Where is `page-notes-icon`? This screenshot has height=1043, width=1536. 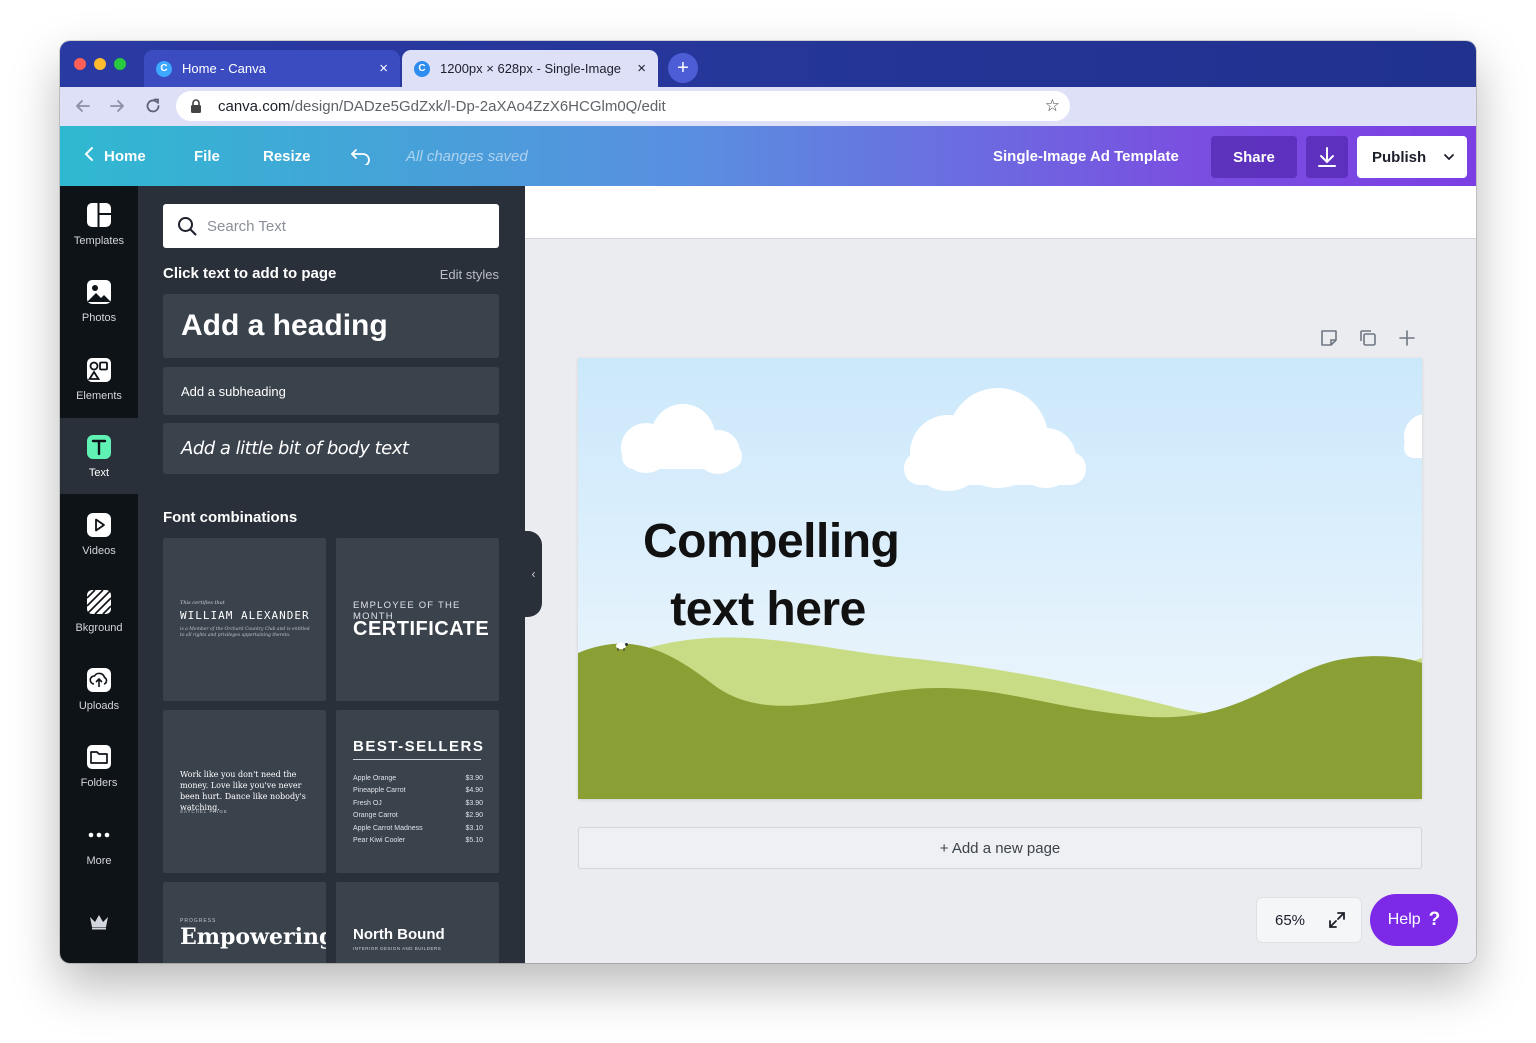
page-notes-icon is located at coordinates (1329, 338).